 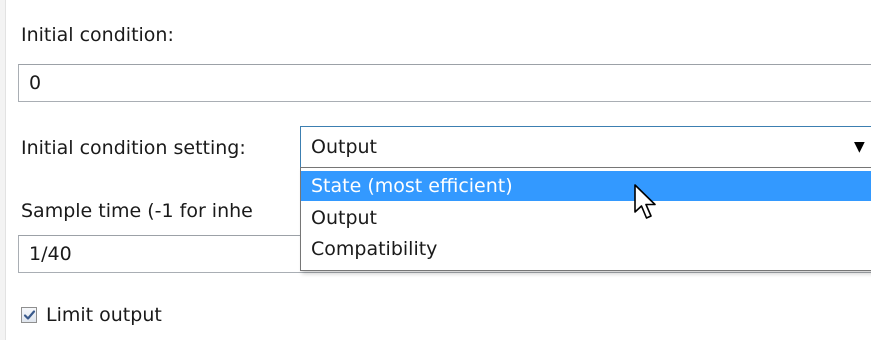 What do you see at coordinates (585, 147) in the screenshot?
I see `ic-setting-select: Output ▼` at bounding box center [585, 147].